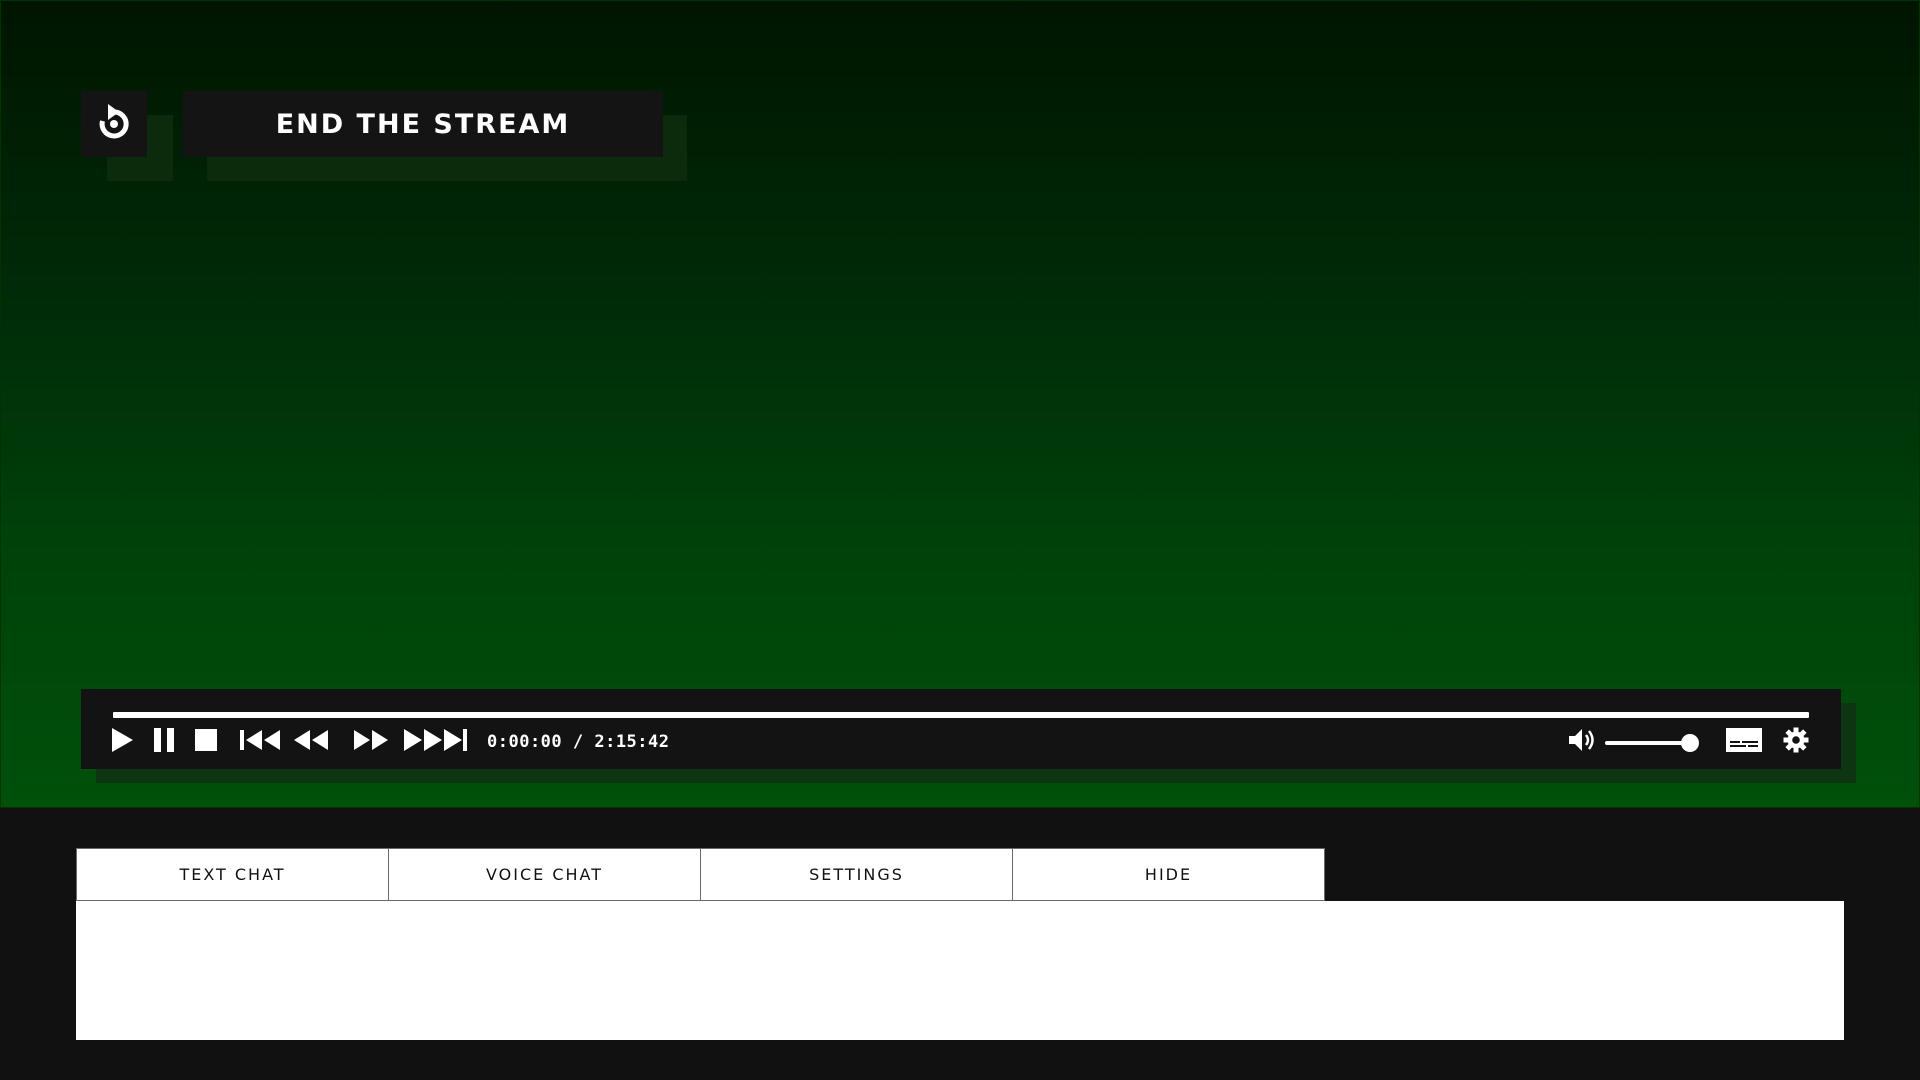  I want to click on skip-back-button, so click(261, 742).